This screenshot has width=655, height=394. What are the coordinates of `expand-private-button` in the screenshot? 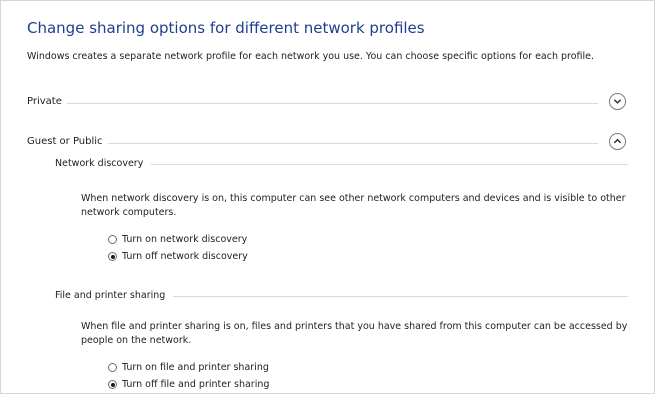 It's located at (617, 101).